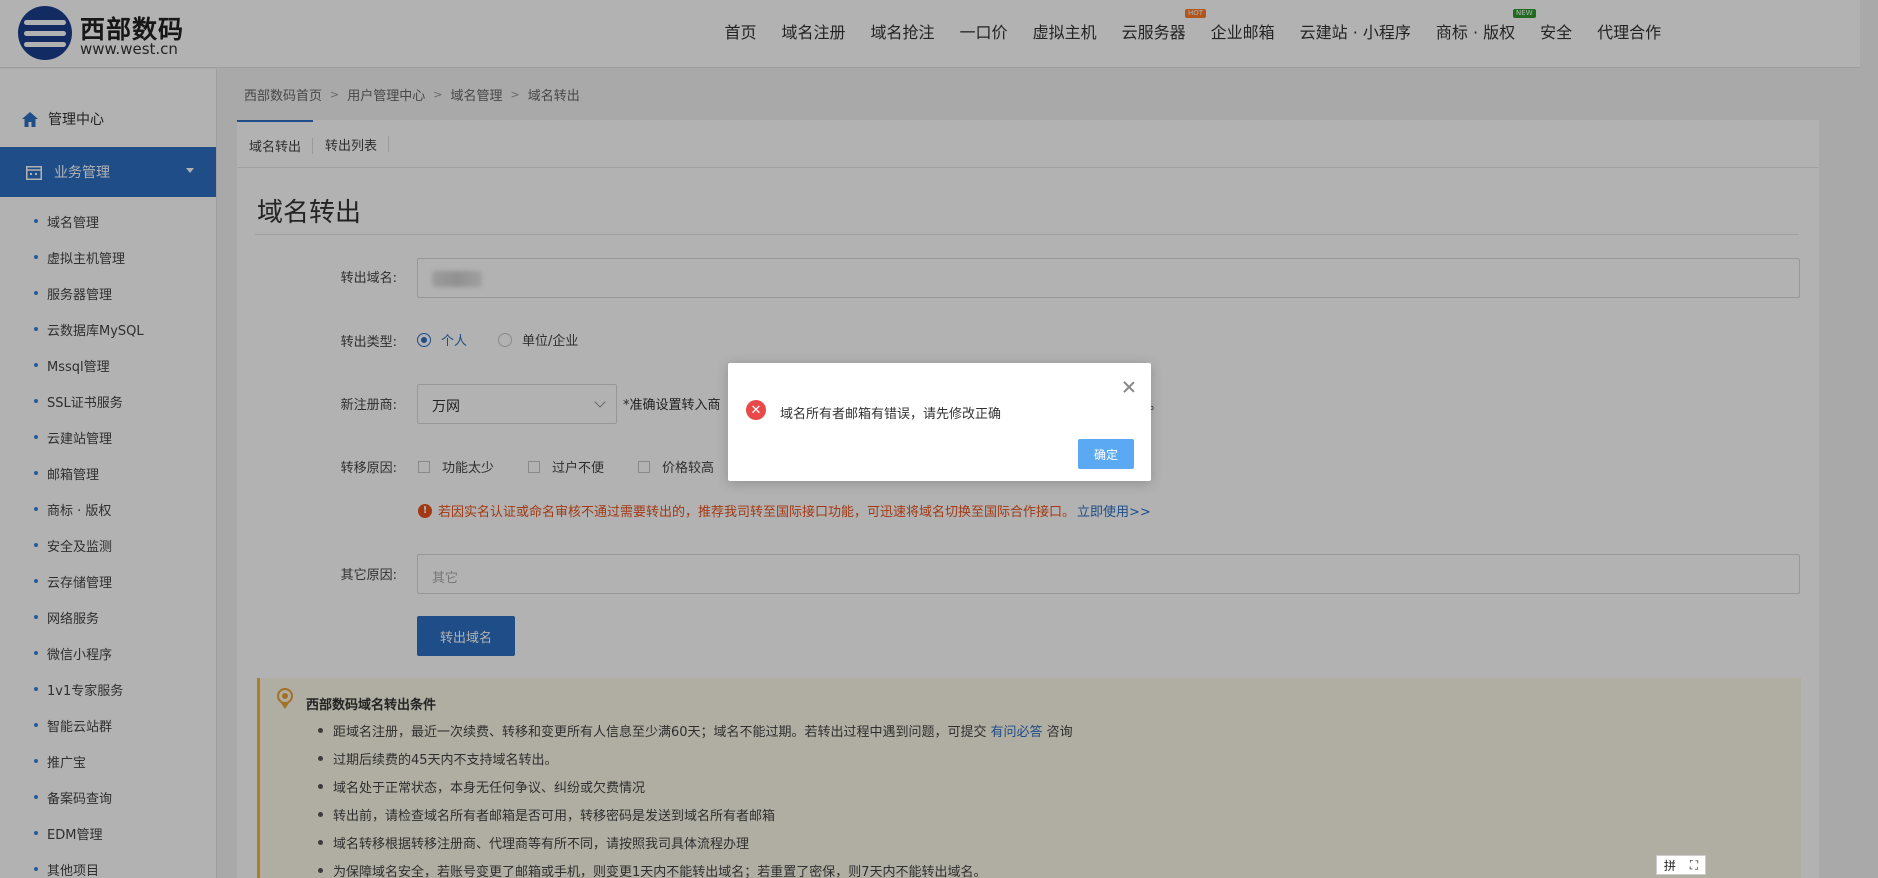 This screenshot has width=1878, height=878. I want to click on error-dialog: ✕ 域名所有者邮箱有错误，请先修改正确 确定, so click(939, 422).